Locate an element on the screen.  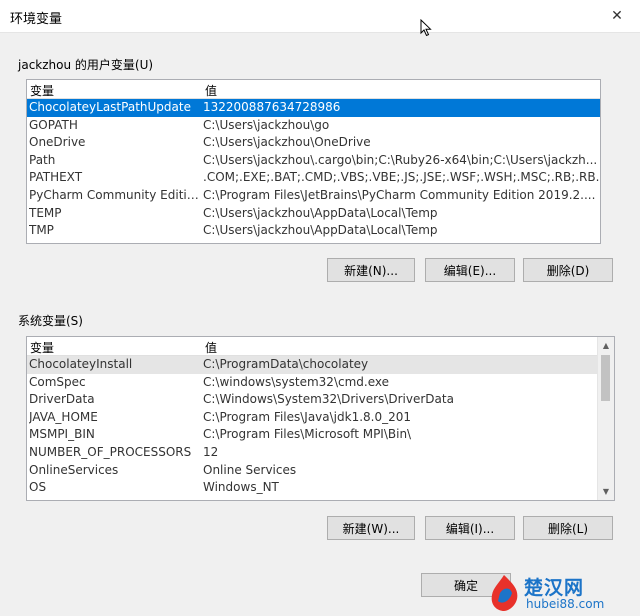
variable-value-cell: C:\Program Files\Microsoft MPI\Bin\ is located at coordinates (307, 434).